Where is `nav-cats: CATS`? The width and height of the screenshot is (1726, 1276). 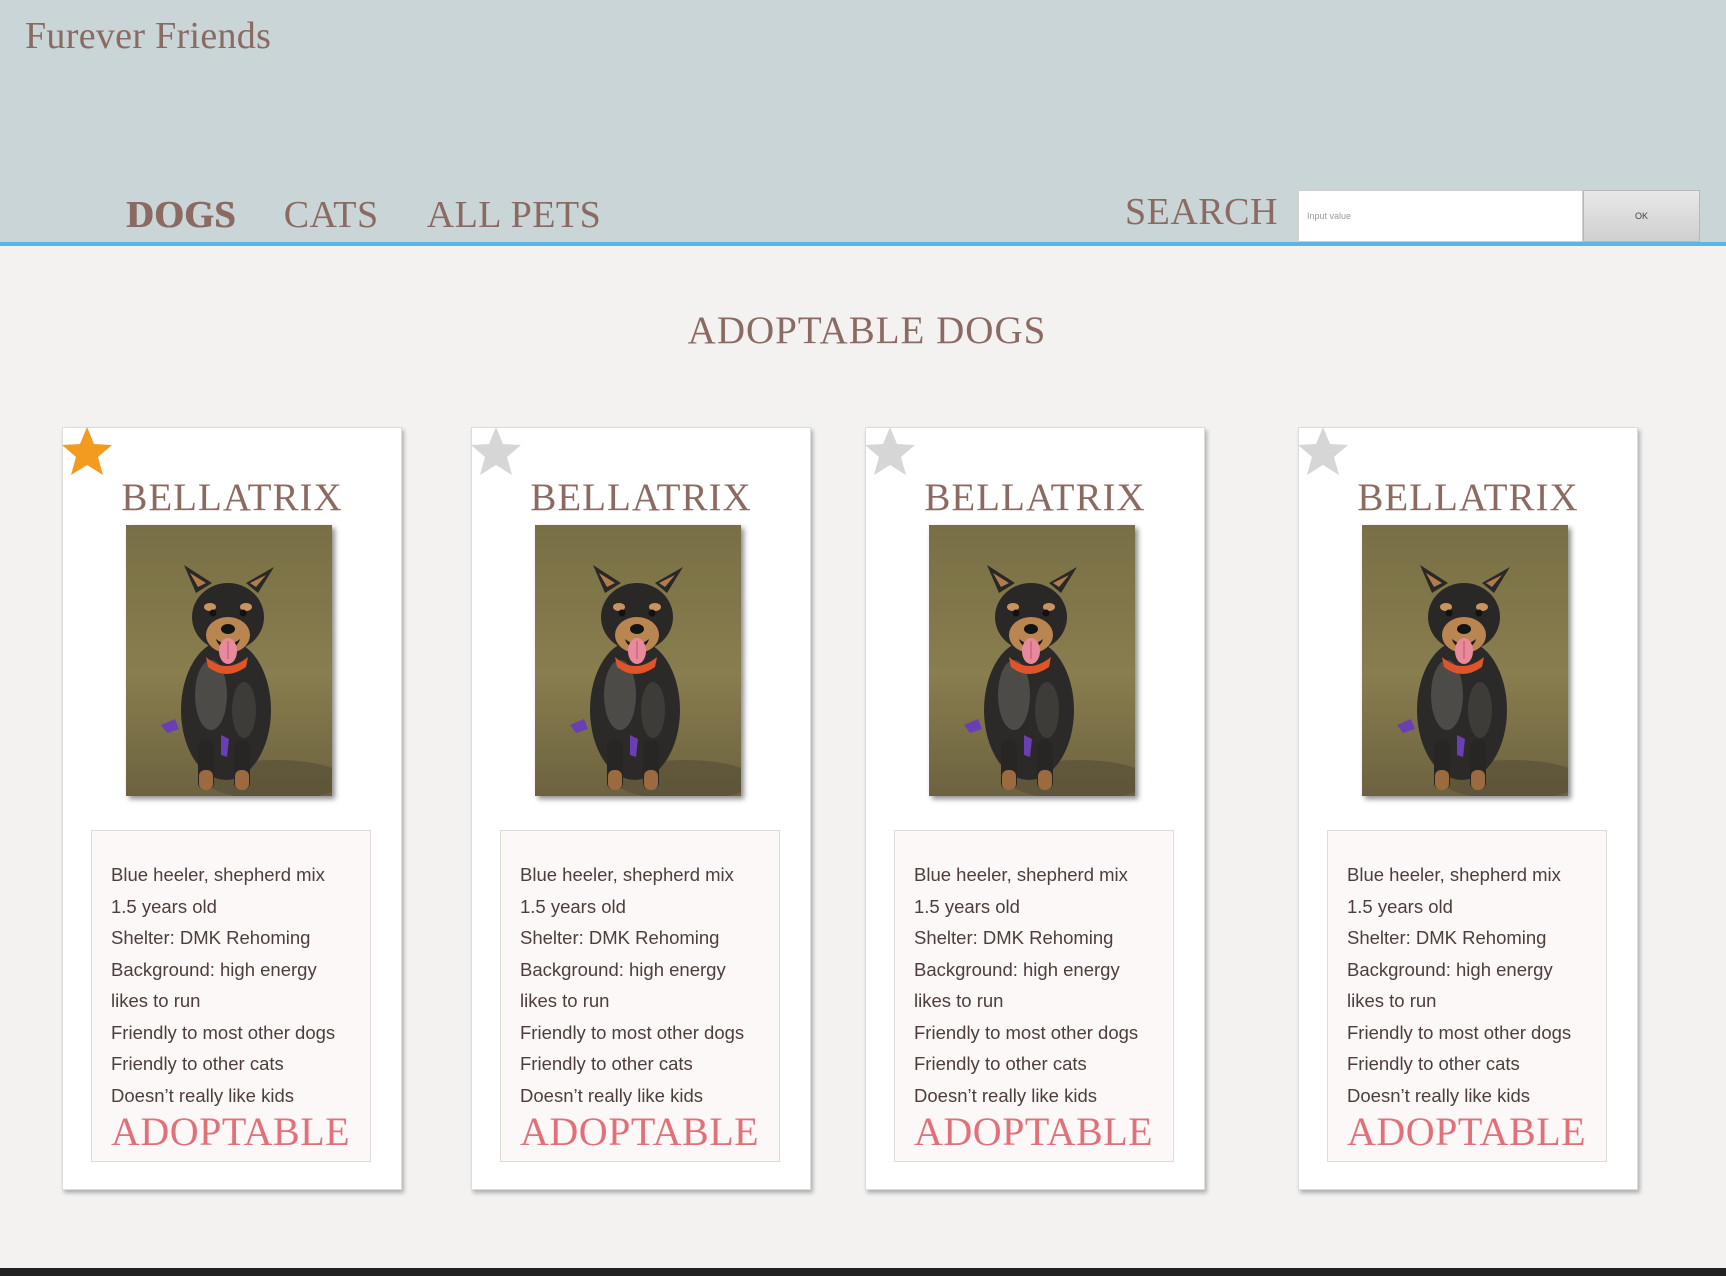
nav-cats: CATS is located at coordinates (331, 215).